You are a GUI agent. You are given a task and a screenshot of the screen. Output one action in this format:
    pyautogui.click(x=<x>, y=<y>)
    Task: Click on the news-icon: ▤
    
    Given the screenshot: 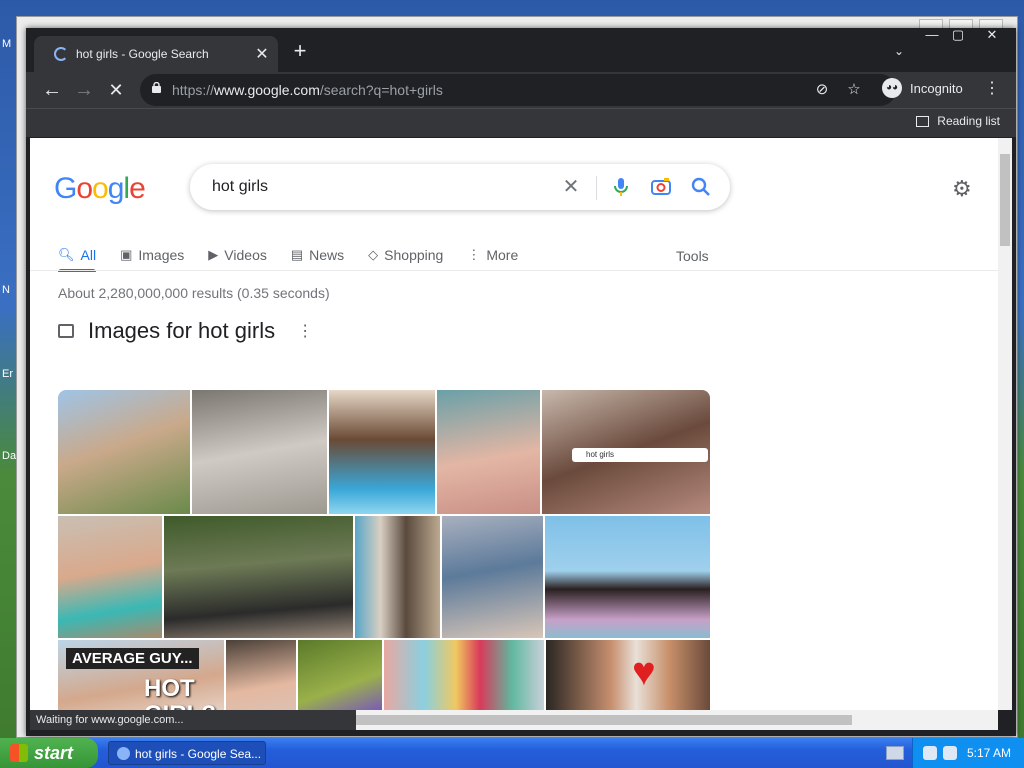 What is the action you would take?
    pyautogui.click(x=297, y=254)
    